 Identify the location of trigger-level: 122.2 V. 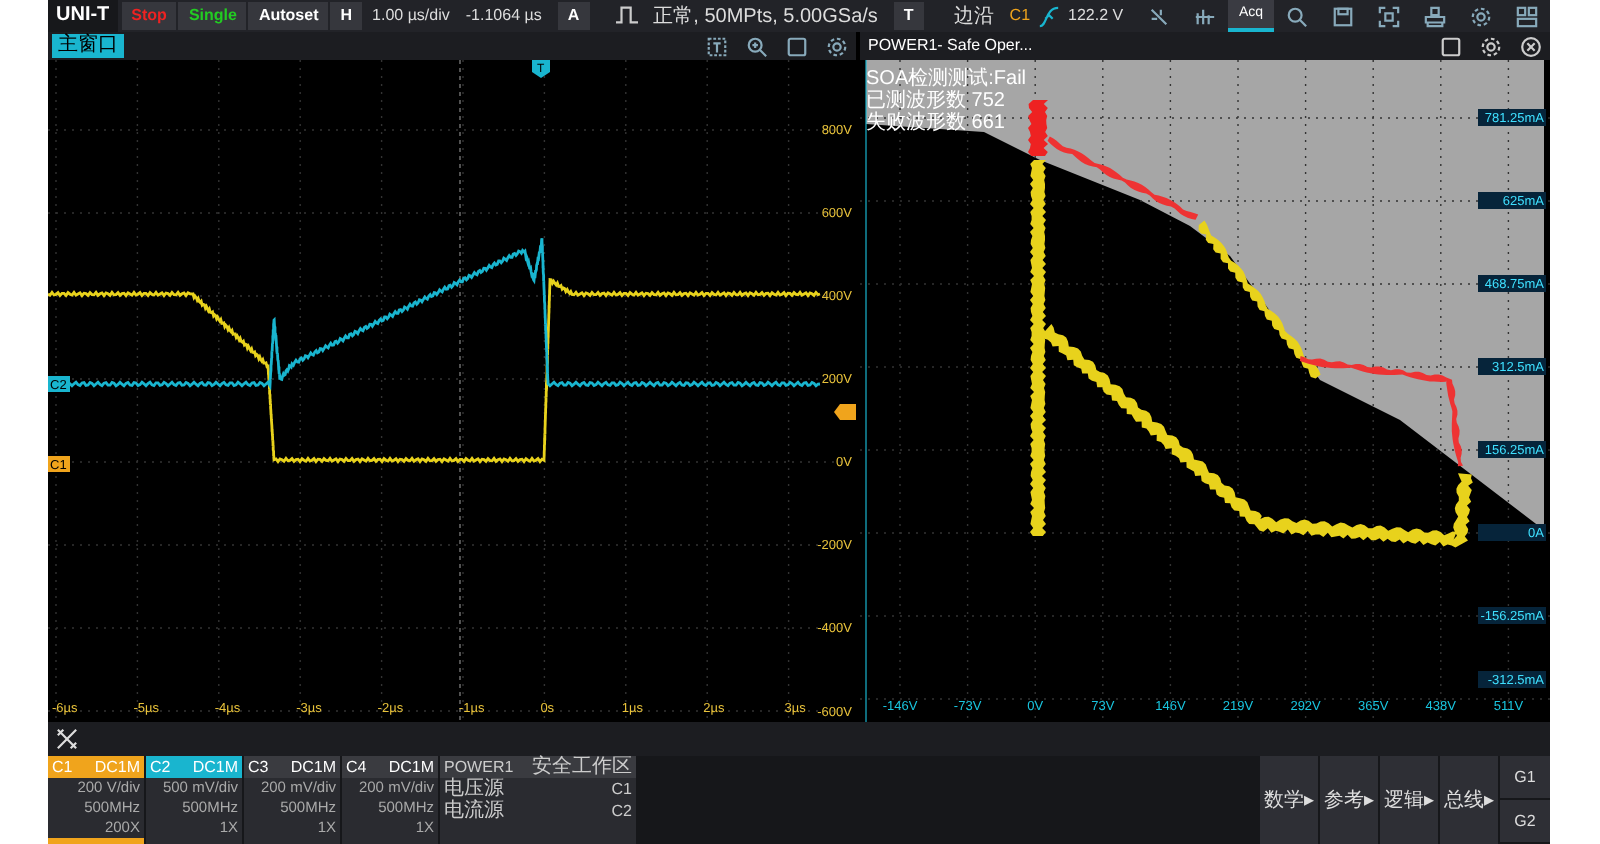
(1096, 16).